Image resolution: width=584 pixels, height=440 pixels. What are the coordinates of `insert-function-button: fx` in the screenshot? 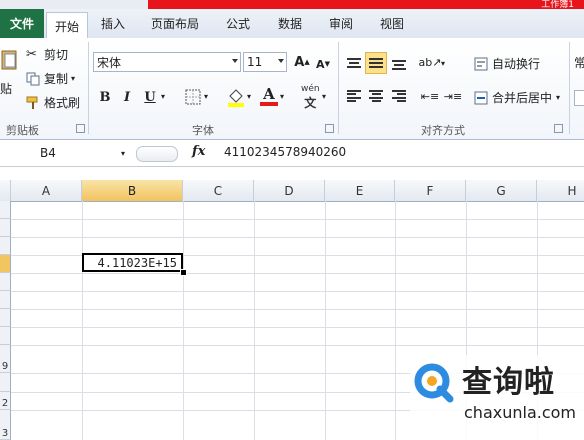 It's located at (198, 151).